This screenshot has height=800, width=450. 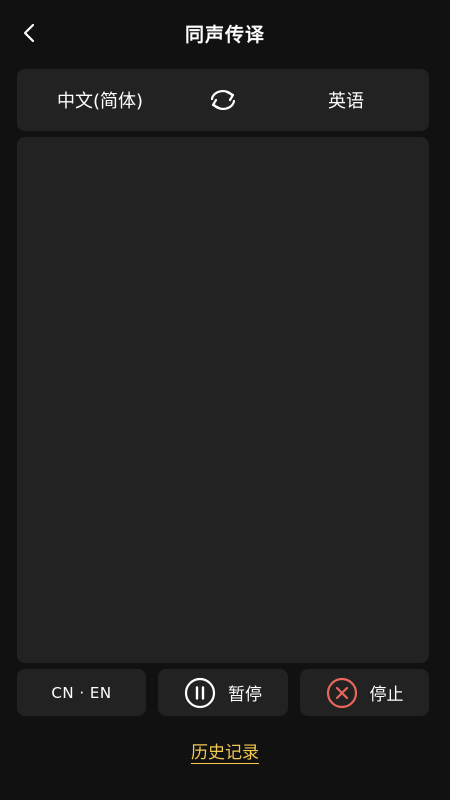 I want to click on language-pair-label: CN · EN, so click(x=81, y=692).